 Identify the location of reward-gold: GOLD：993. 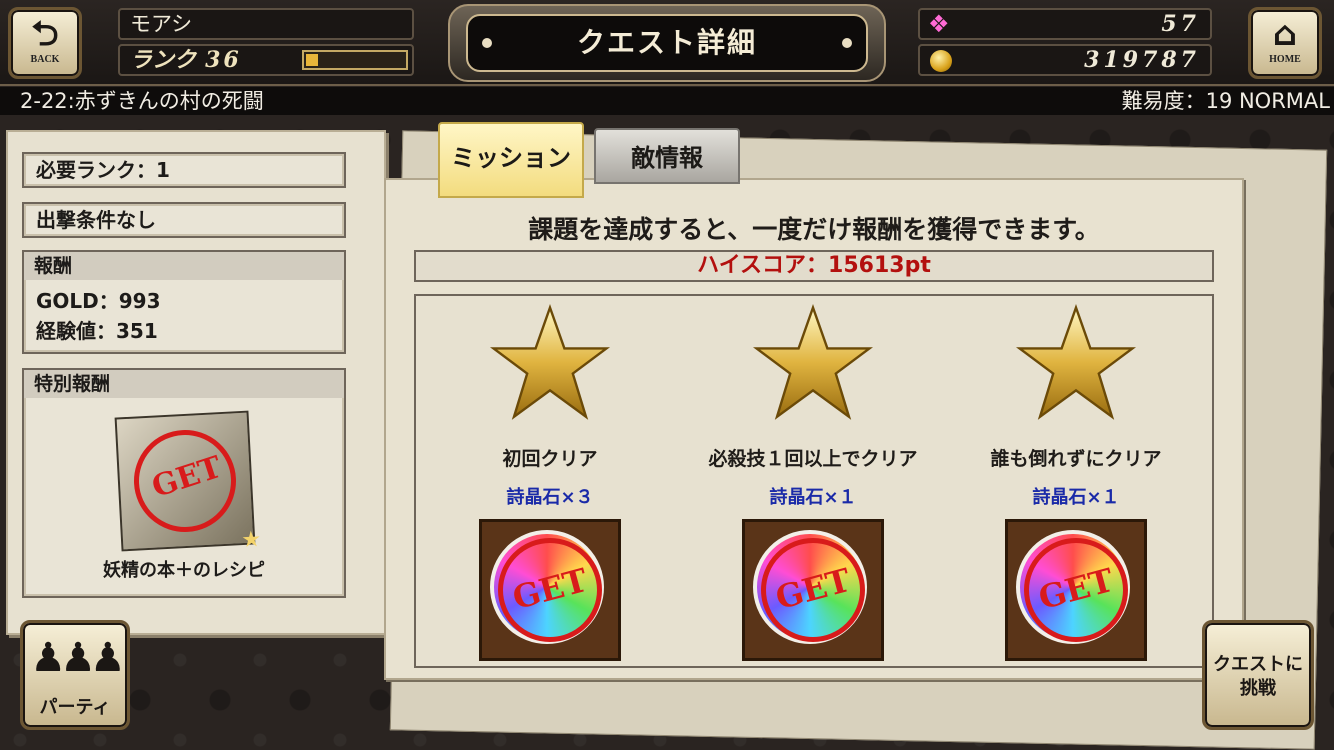
(98, 301).